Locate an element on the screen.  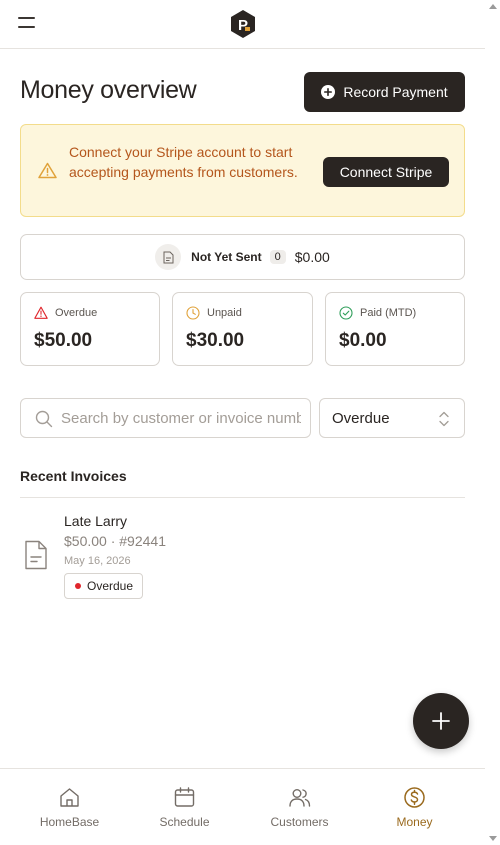
nav-item-customers: Customers is located at coordinates (299, 807).